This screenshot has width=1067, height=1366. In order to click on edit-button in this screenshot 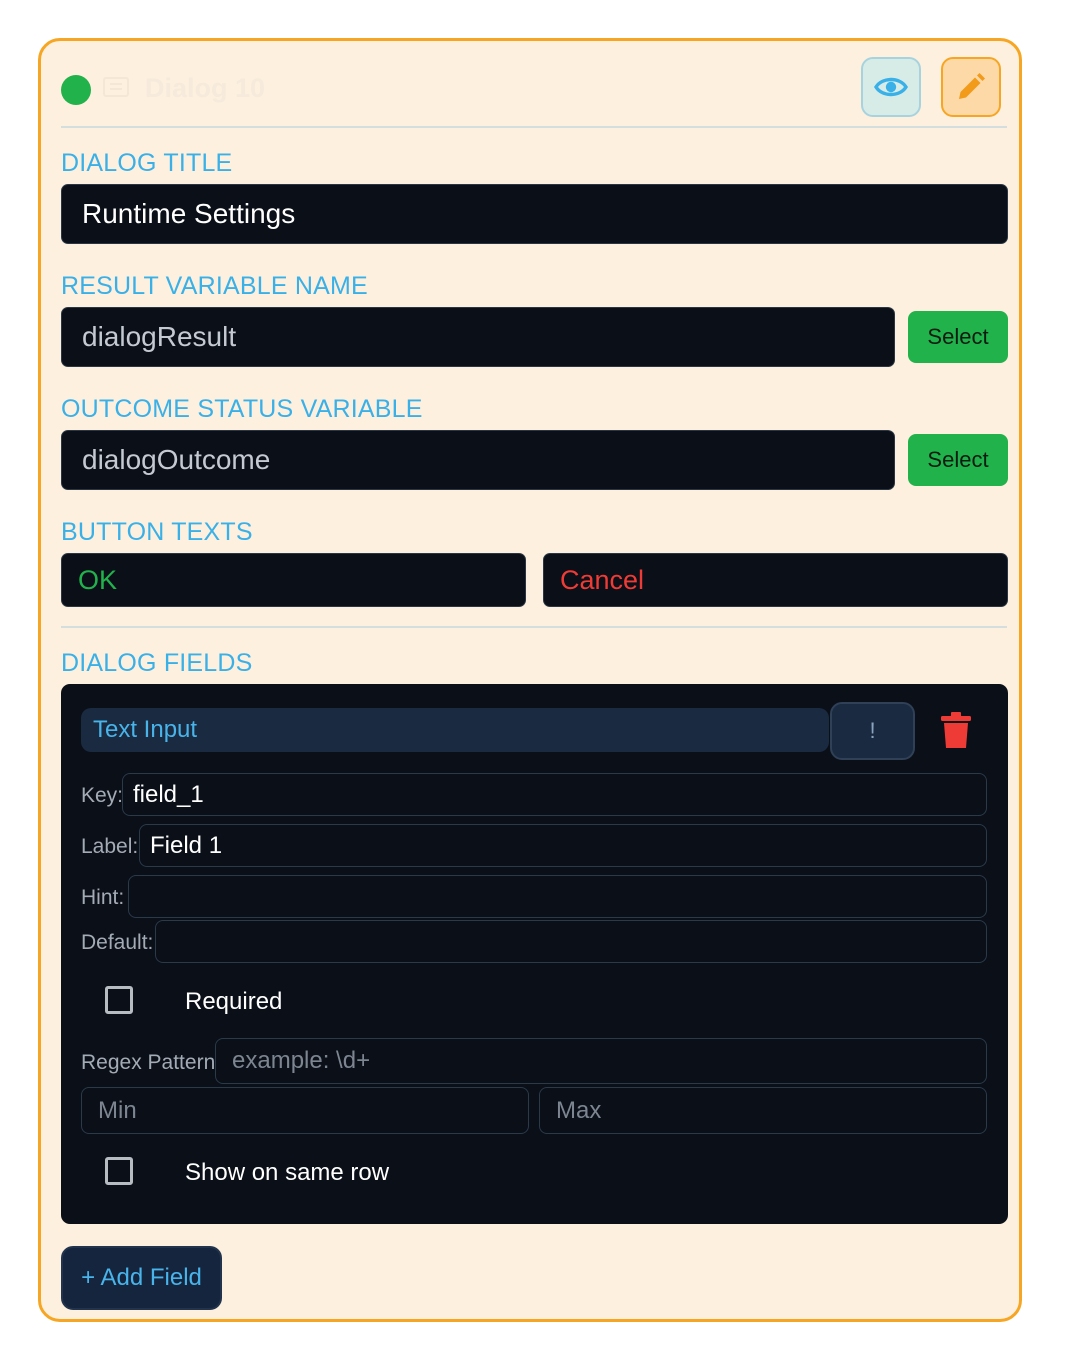, I will do `click(971, 87)`.